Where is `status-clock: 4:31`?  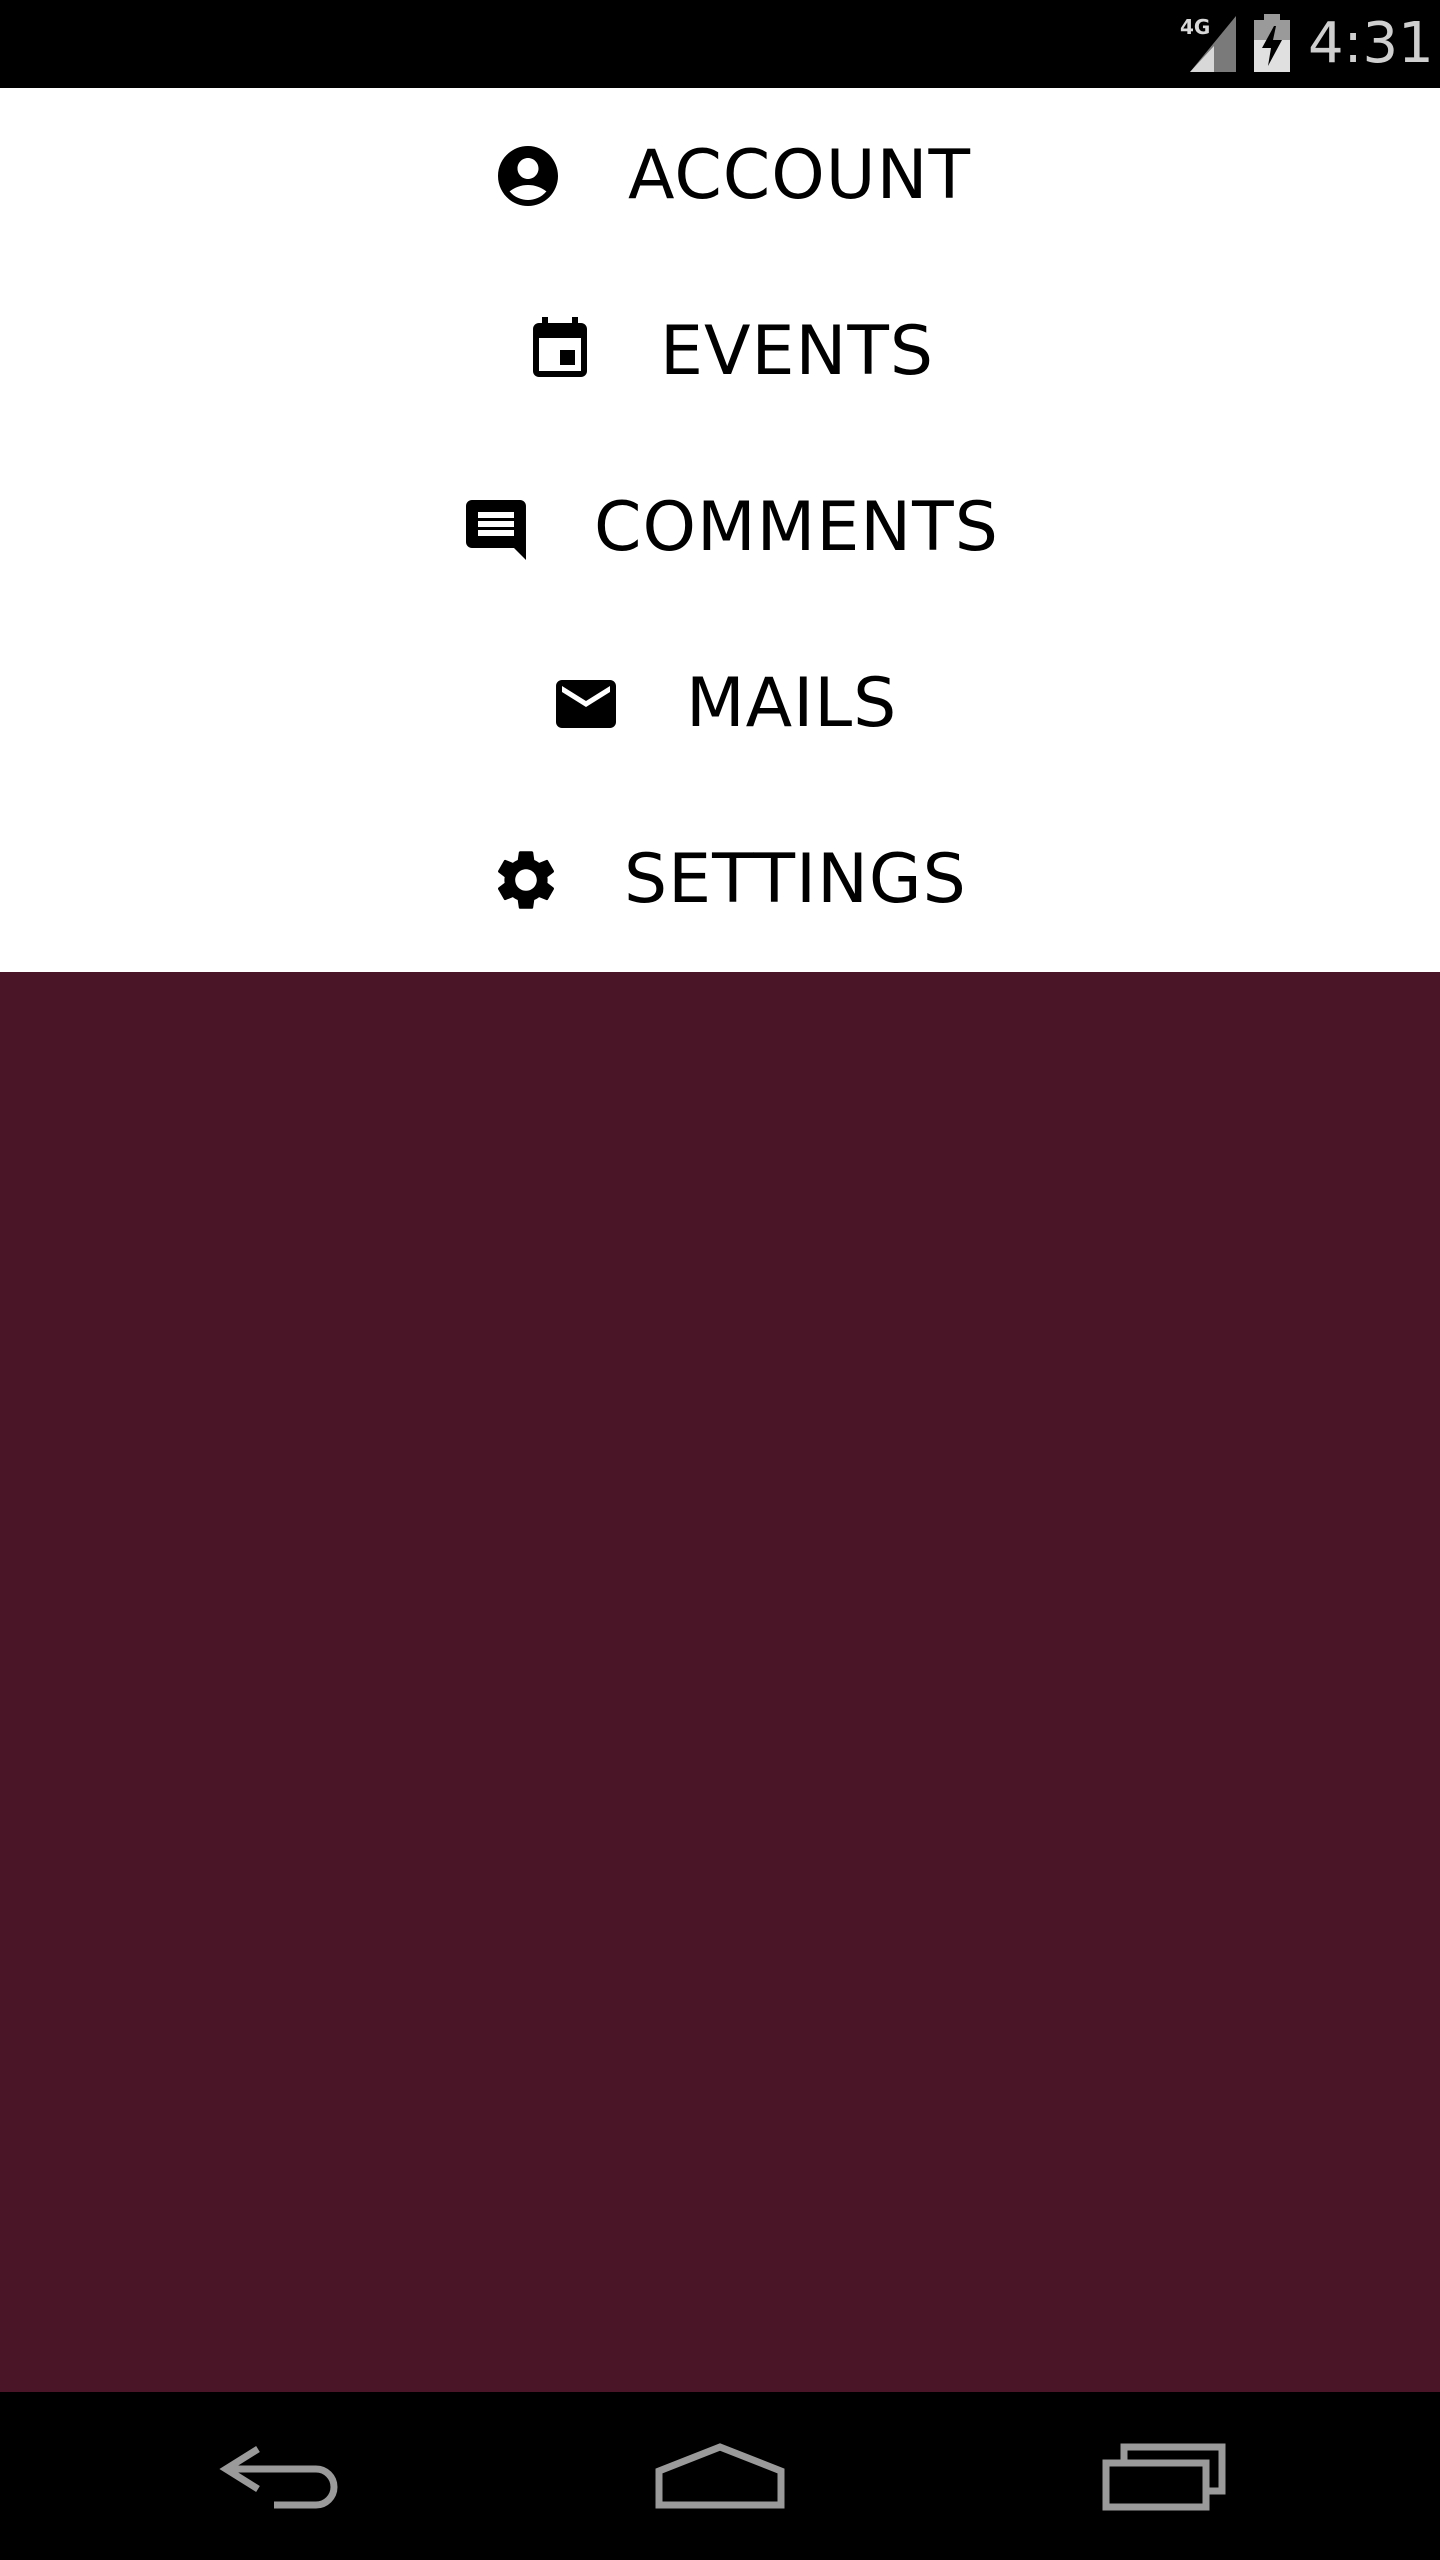 status-clock: 4:31 is located at coordinates (1371, 43).